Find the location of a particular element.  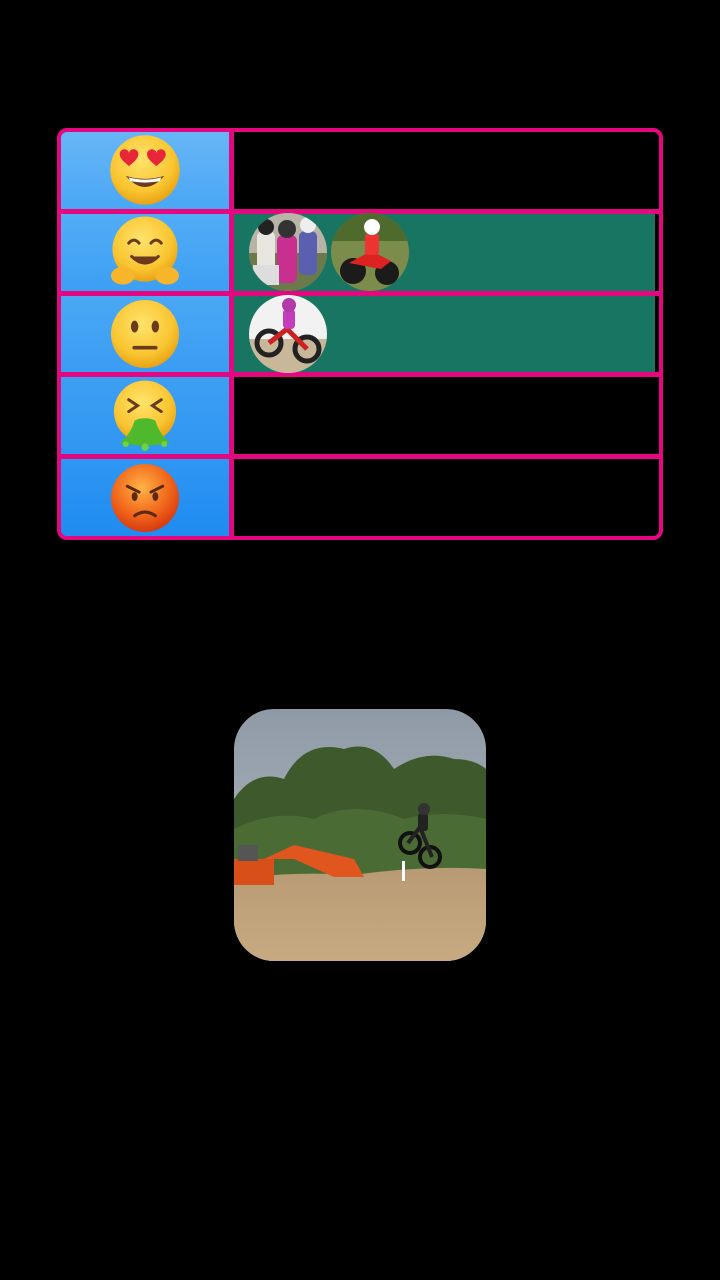

heart-eyes-emoji-icon is located at coordinates (145, 170).